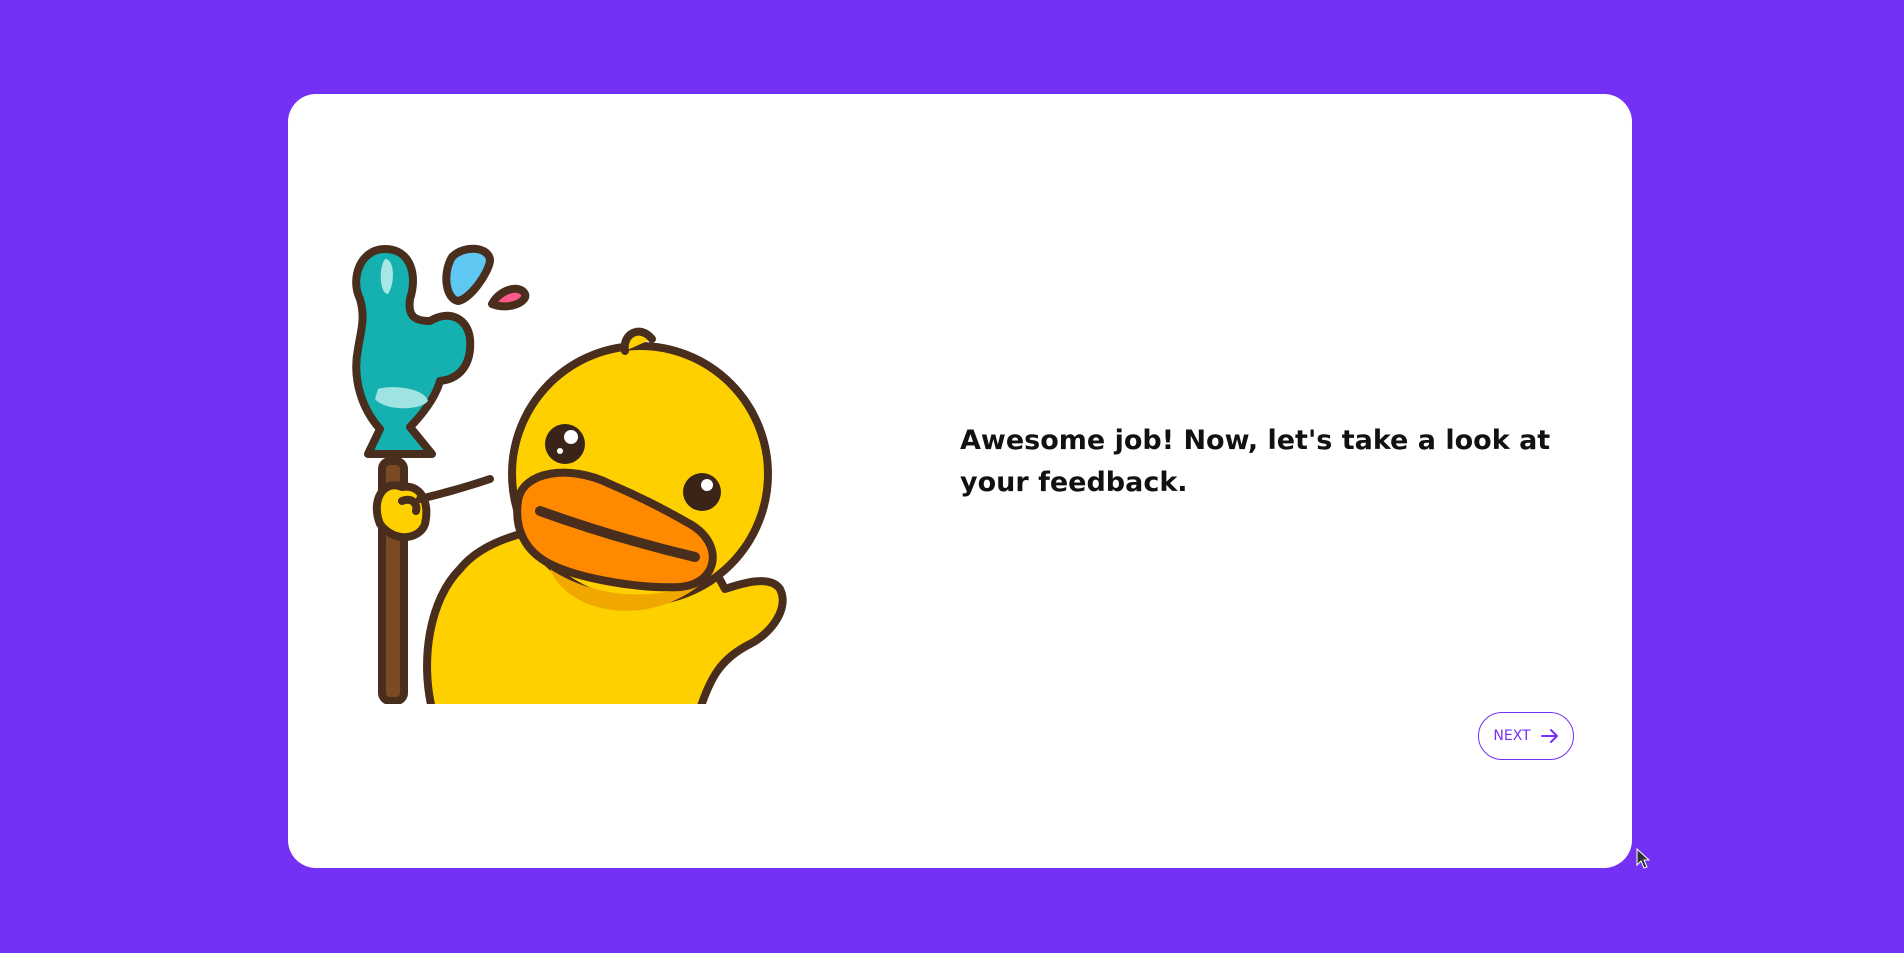  What do you see at coordinates (1643, 858) in the screenshot?
I see `mouse-cursor-icon` at bounding box center [1643, 858].